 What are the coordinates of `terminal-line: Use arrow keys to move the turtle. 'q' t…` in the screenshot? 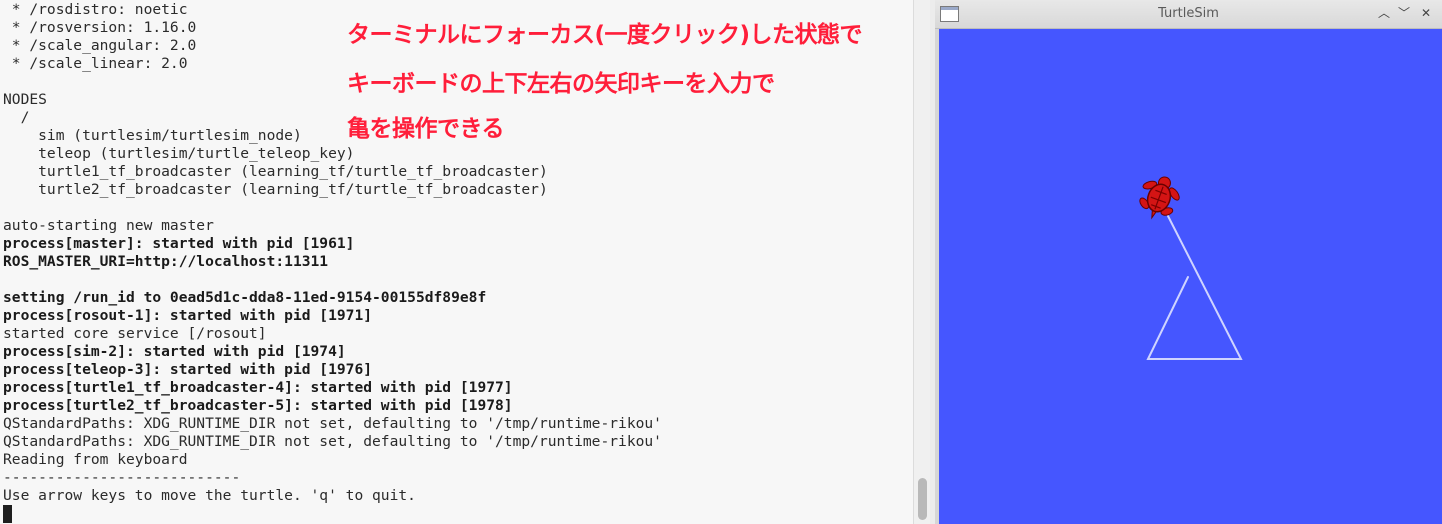 It's located at (209, 495).